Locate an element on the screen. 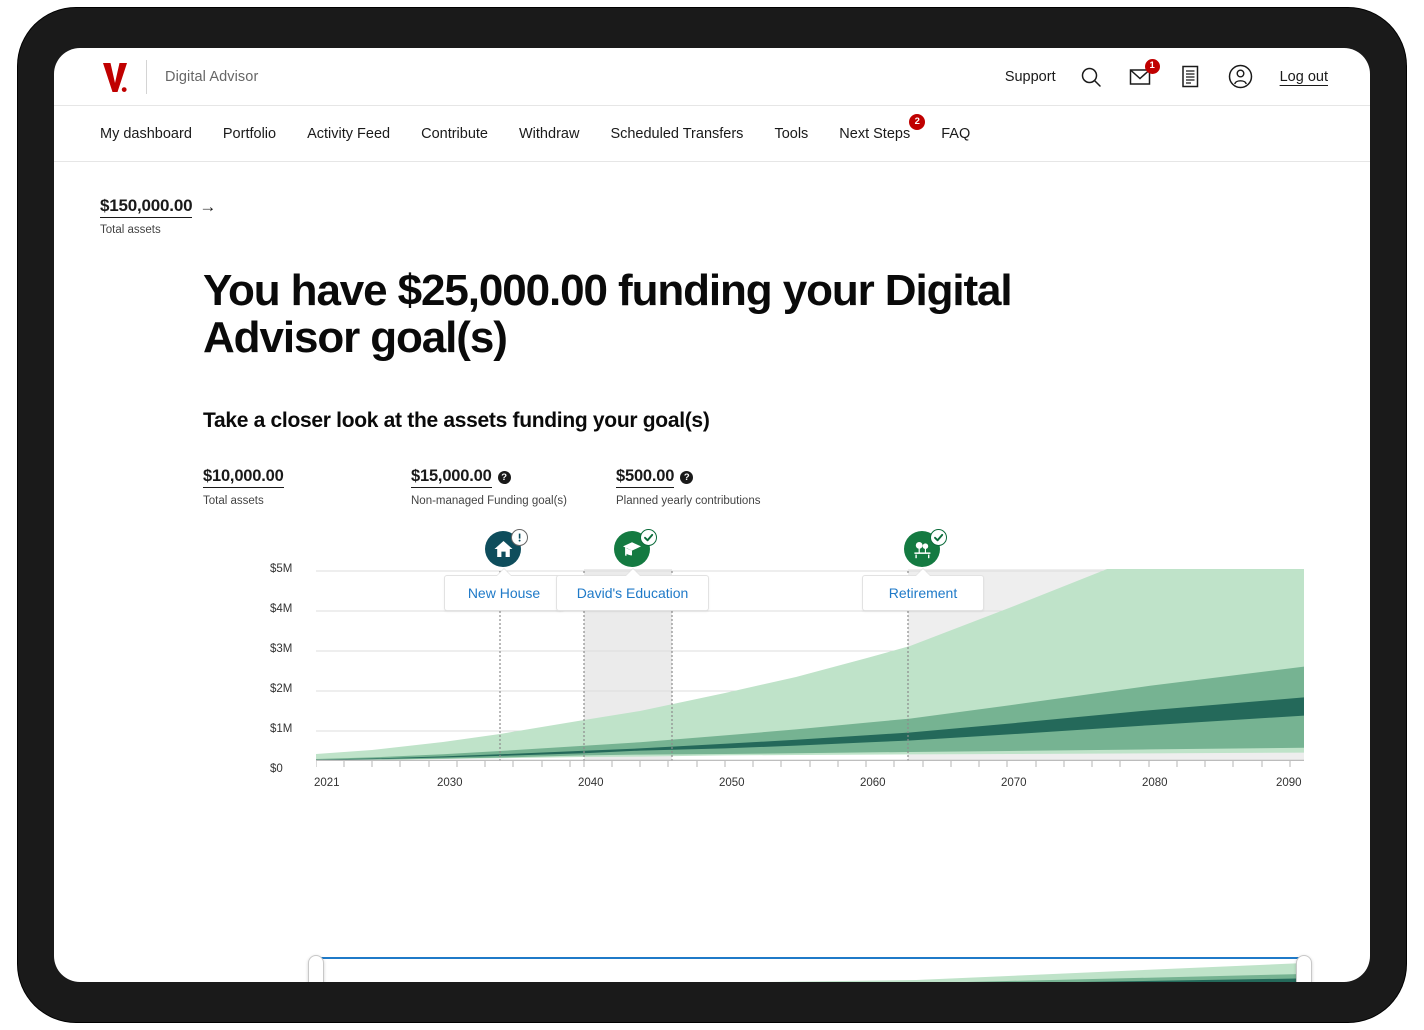 This screenshot has height=1030, width=1424. nav-item-next-steps: Next Steps 2 is located at coordinates (882, 130).